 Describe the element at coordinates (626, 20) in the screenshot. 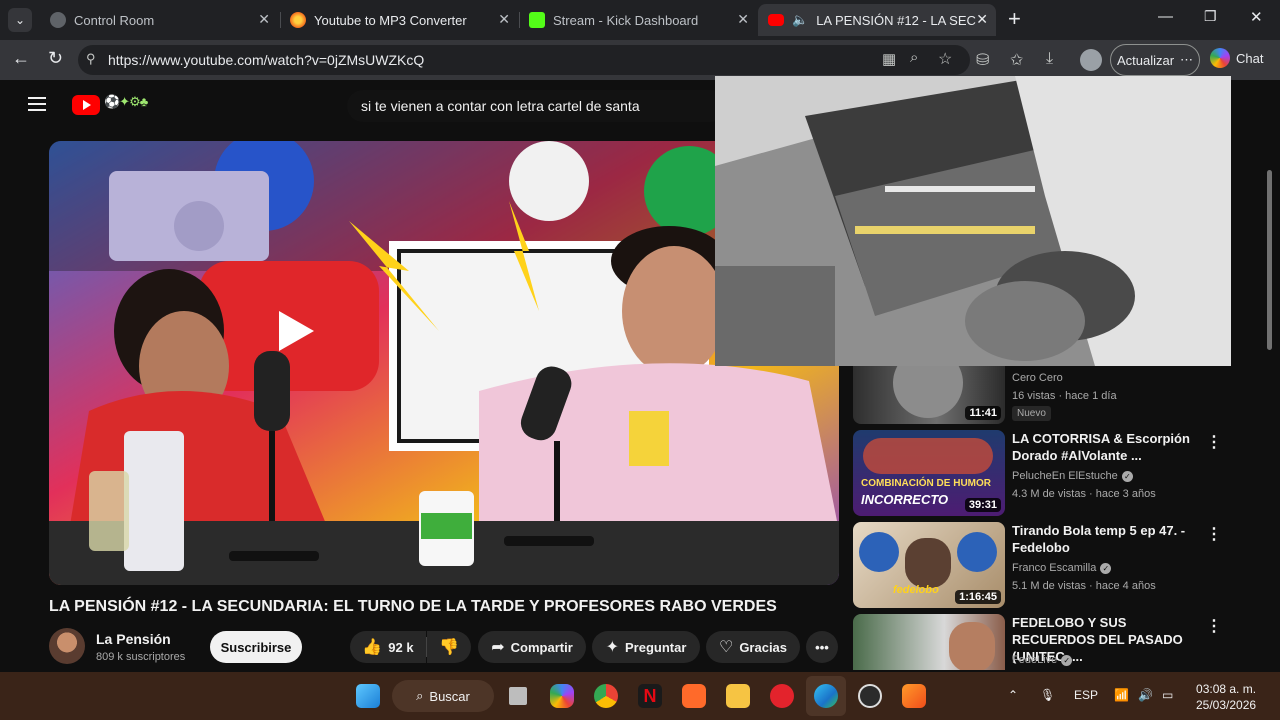

I see `tab-title: Stream - Kick Dashboard` at that location.